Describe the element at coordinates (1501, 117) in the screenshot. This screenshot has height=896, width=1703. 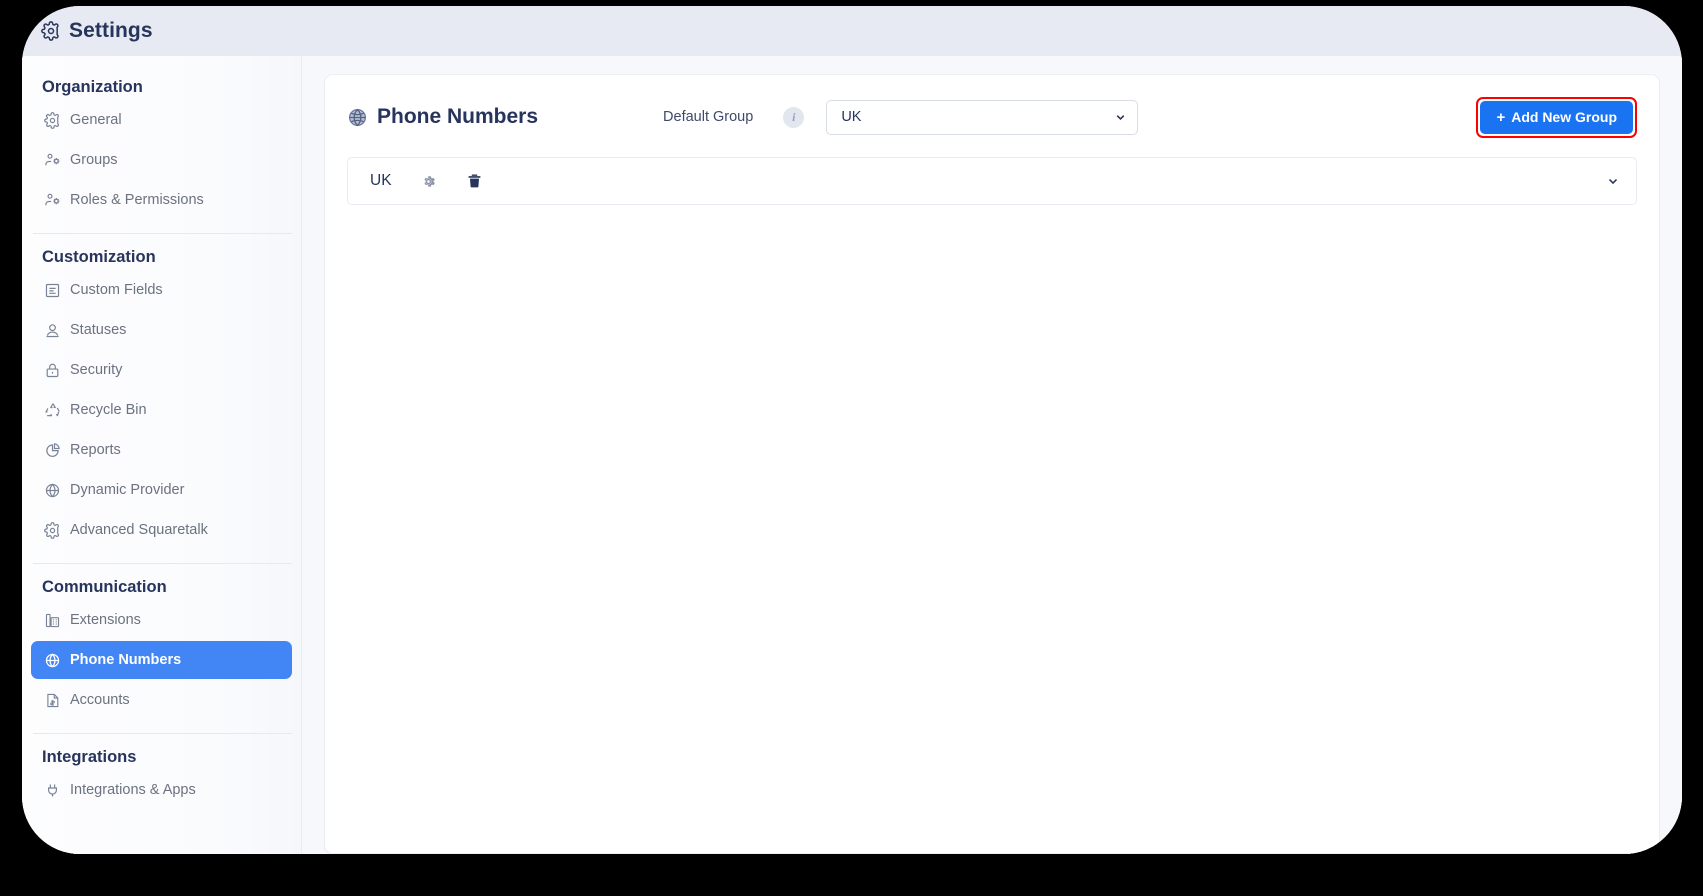
I see `plus-icon: +` at that location.